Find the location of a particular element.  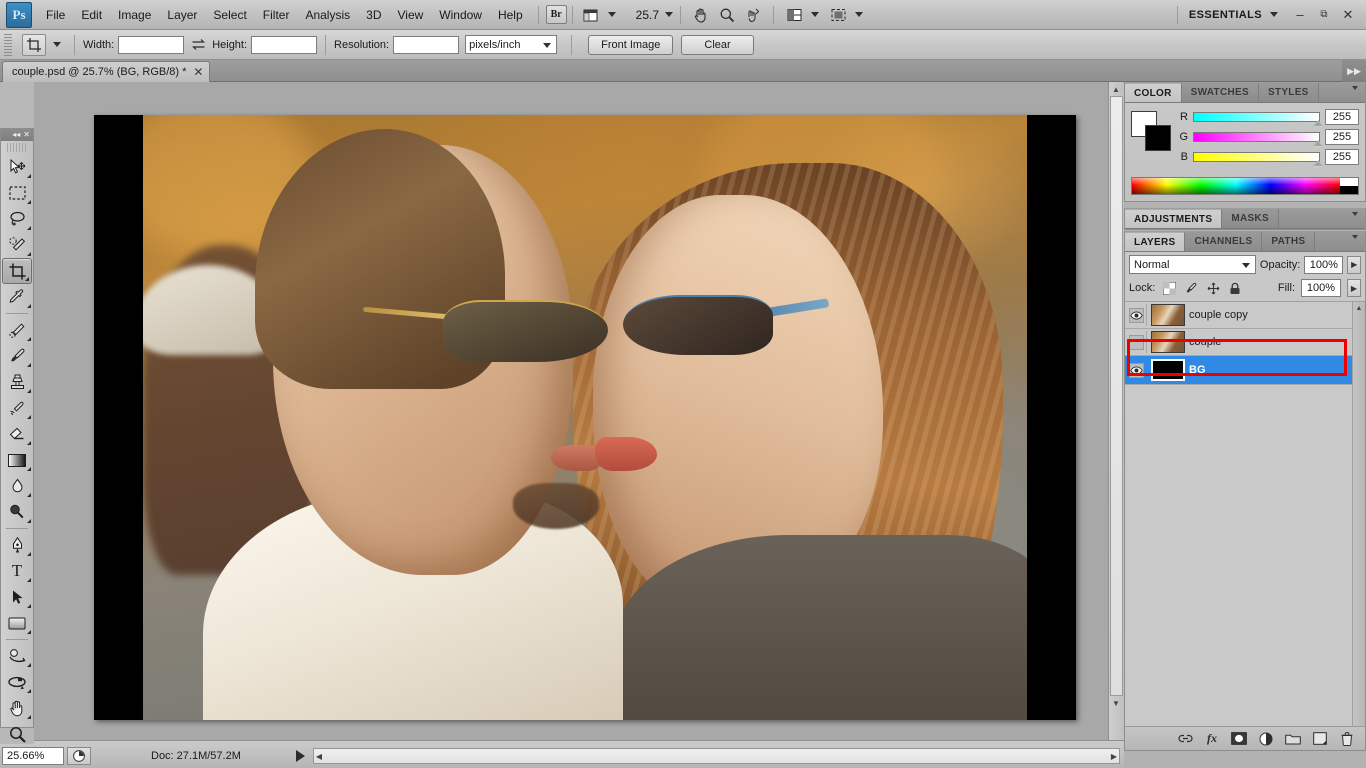

blend-mode-select: Normal is located at coordinates (1192, 264).